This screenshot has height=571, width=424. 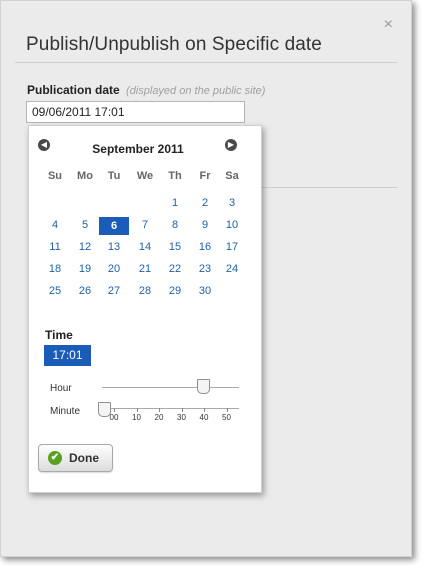 What do you see at coordinates (226, 417) in the screenshot?
I see `minute-tick-label: 50` at bounding box center [226, 417].